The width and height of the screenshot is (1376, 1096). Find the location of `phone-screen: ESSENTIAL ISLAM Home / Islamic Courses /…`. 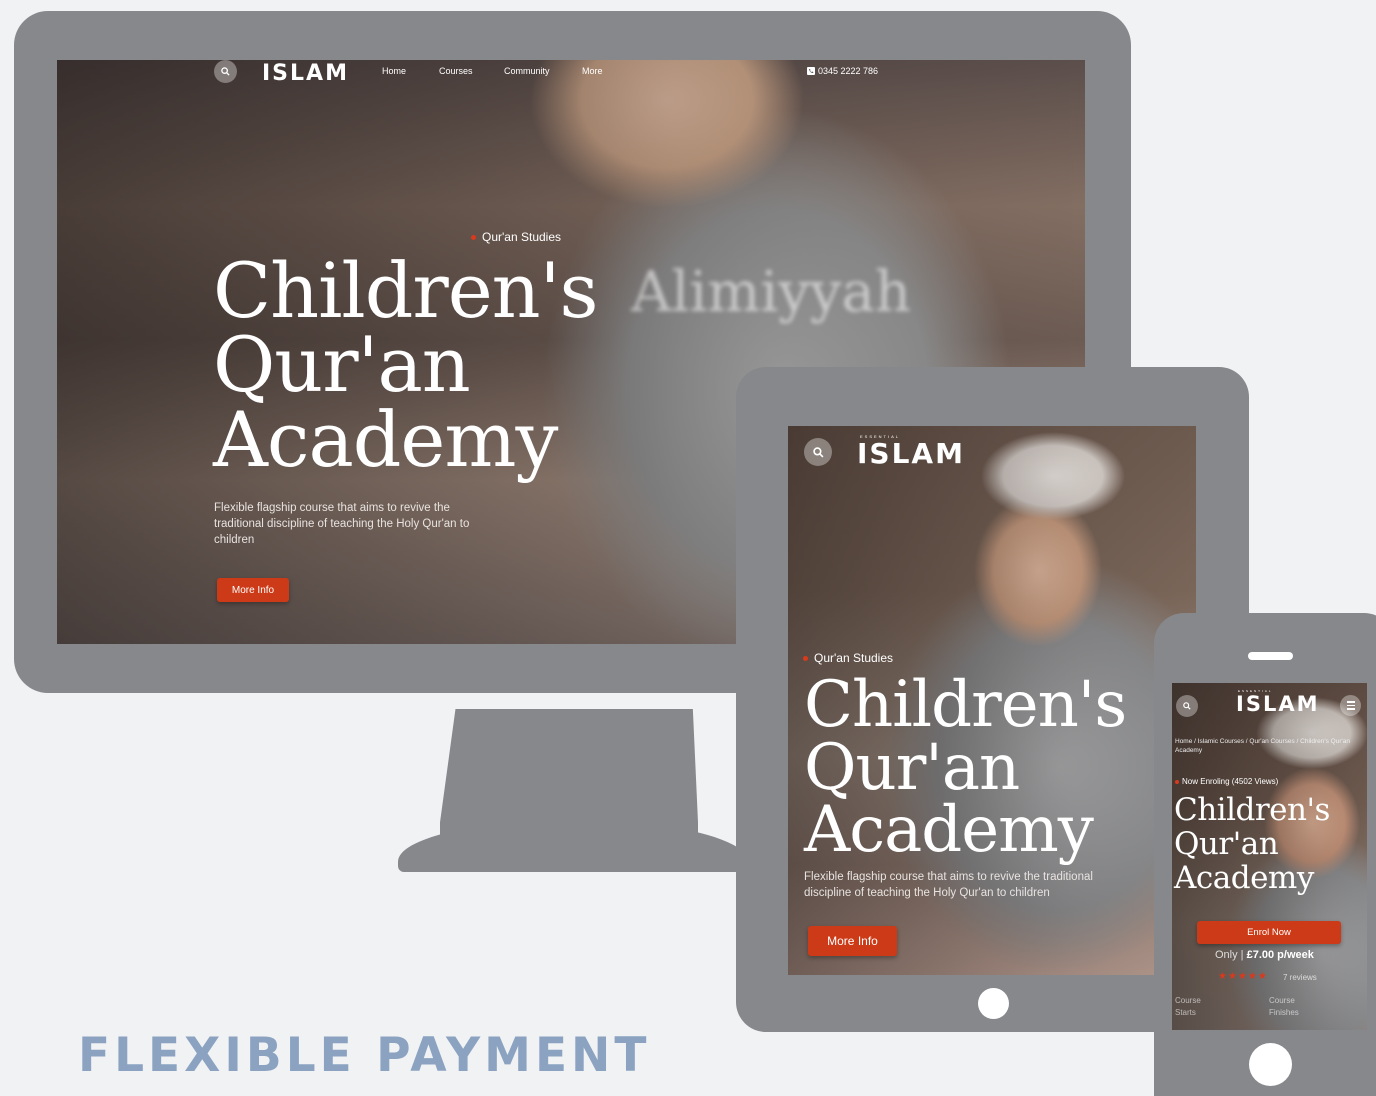

phone-screen: ESSENTIAL ISLAM Home / Islamic Courses /… is located at coordinates (1269, 856).